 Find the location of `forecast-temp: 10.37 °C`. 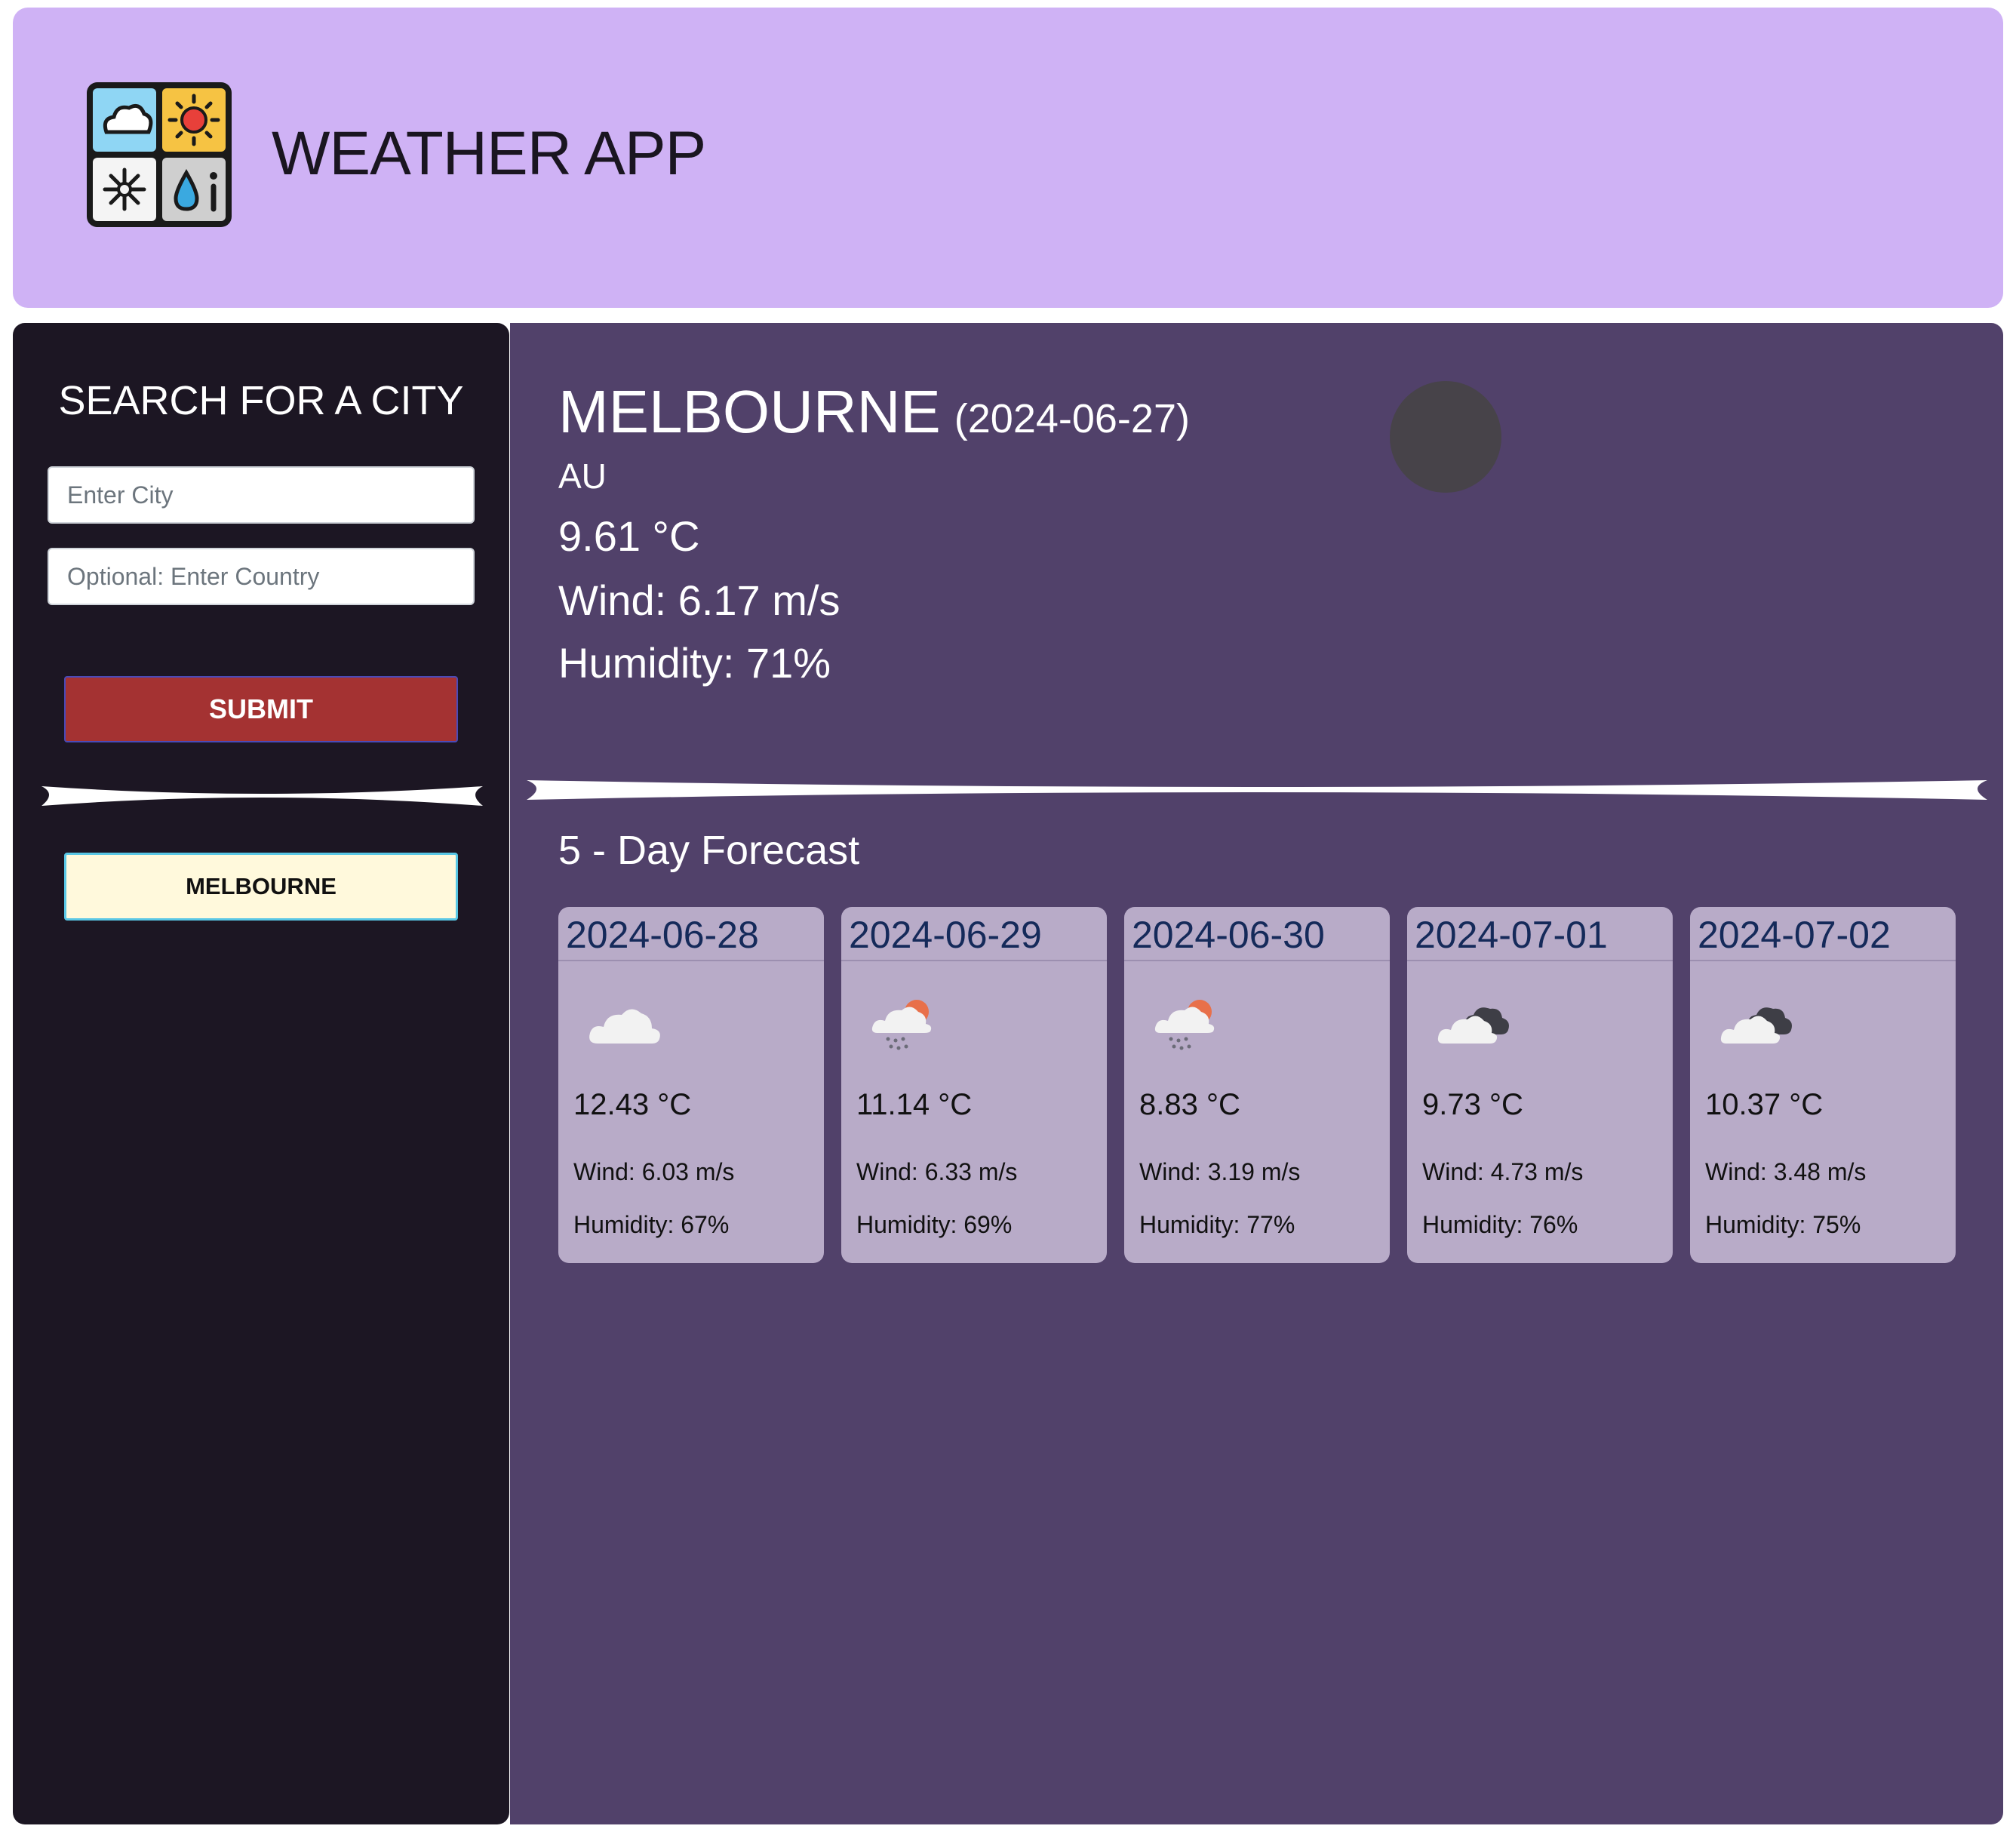

forecast-temp: 10.37 °C is located at coordinates (1764, 1104).